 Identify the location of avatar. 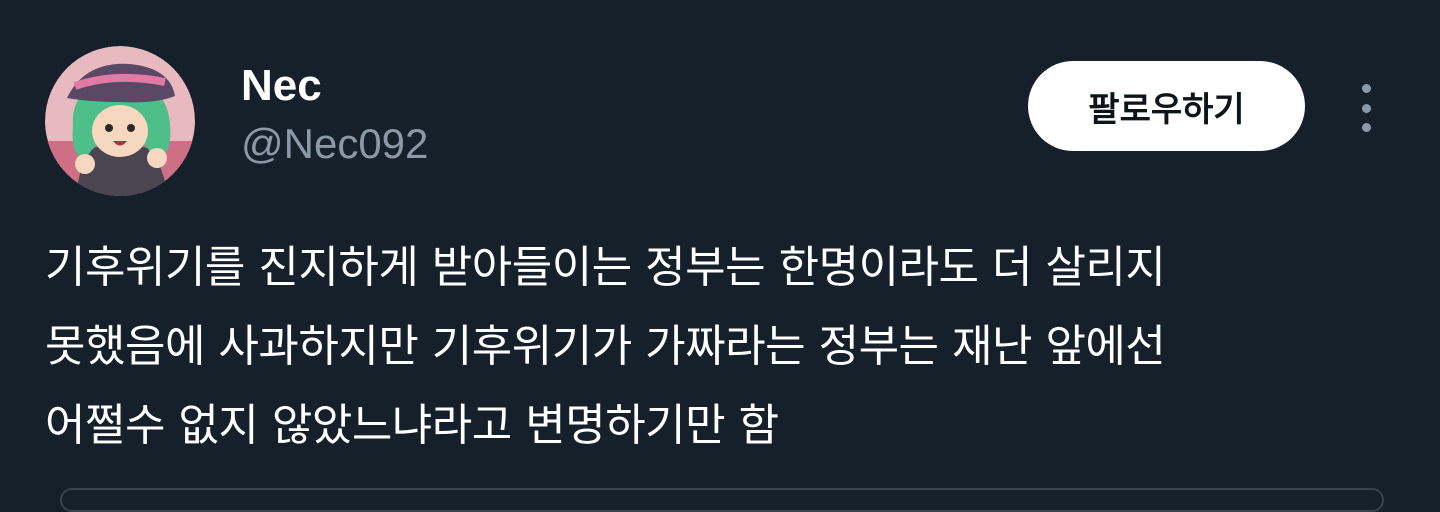
(120, 121).